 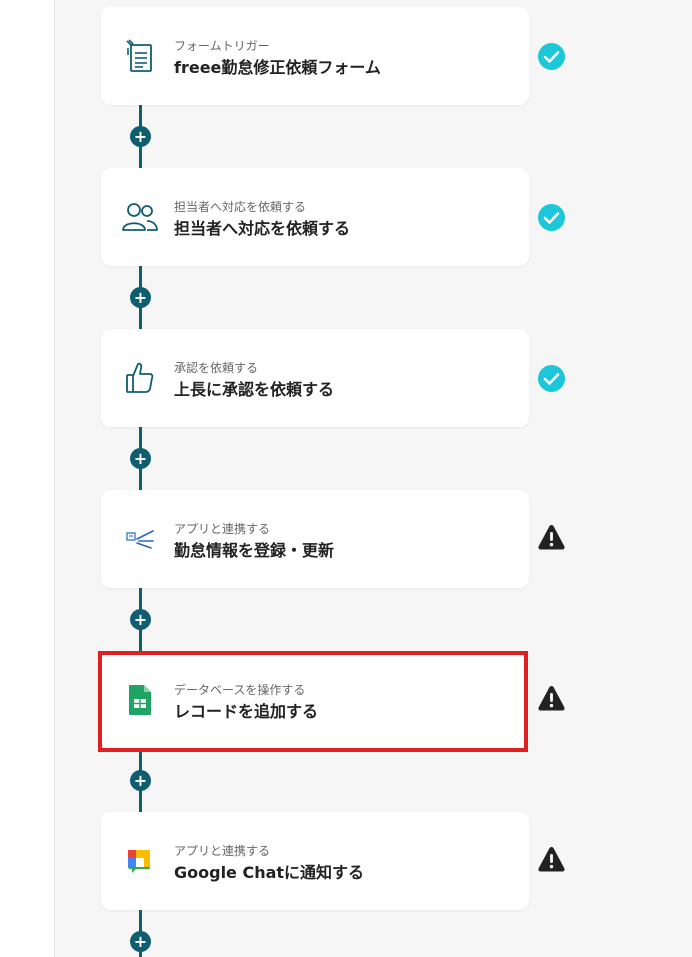 What do you see at coordinates (315, 217) in the screenshot?
I see `step-card-assign-request: 担当者へ対応を依頼する 担当者へ対応を依頼する` at bounding box center [315, 217].